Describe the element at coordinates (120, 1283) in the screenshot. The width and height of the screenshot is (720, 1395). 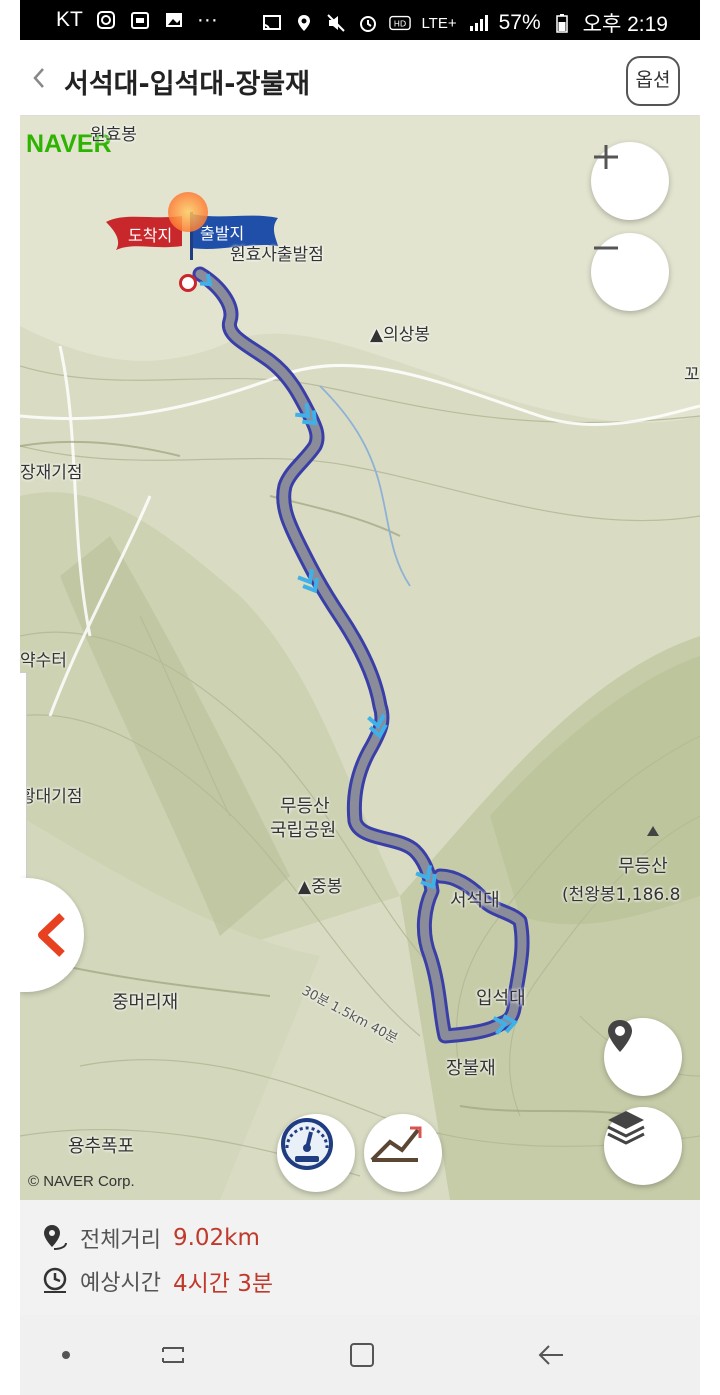
I see `time-label: 예상시간` at that location.